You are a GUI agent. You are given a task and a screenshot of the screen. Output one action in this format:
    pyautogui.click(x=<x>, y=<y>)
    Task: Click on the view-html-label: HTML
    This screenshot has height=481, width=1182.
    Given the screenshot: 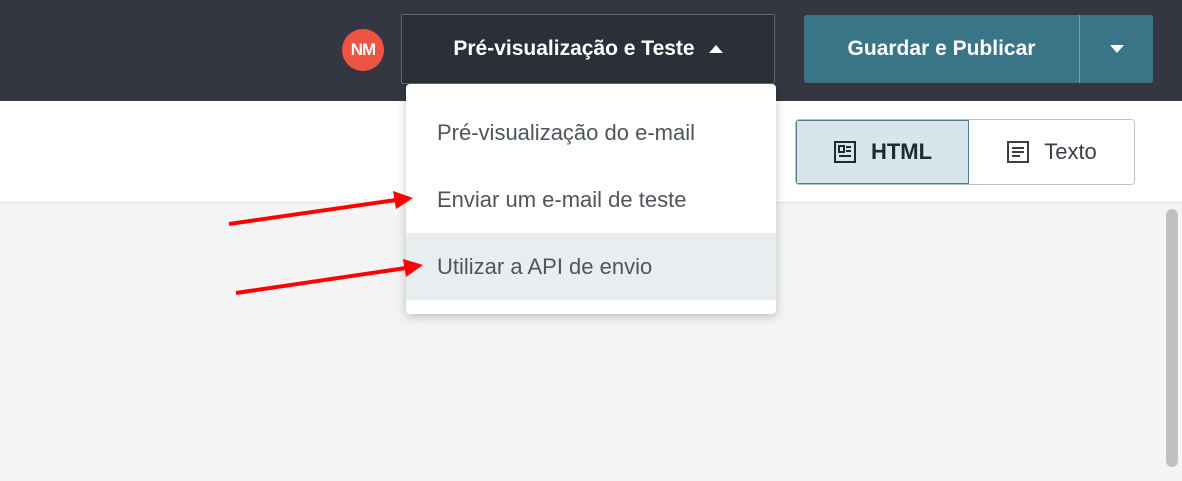 What is the action you would take?
    pyautogui.click(x=901, y=151)
    